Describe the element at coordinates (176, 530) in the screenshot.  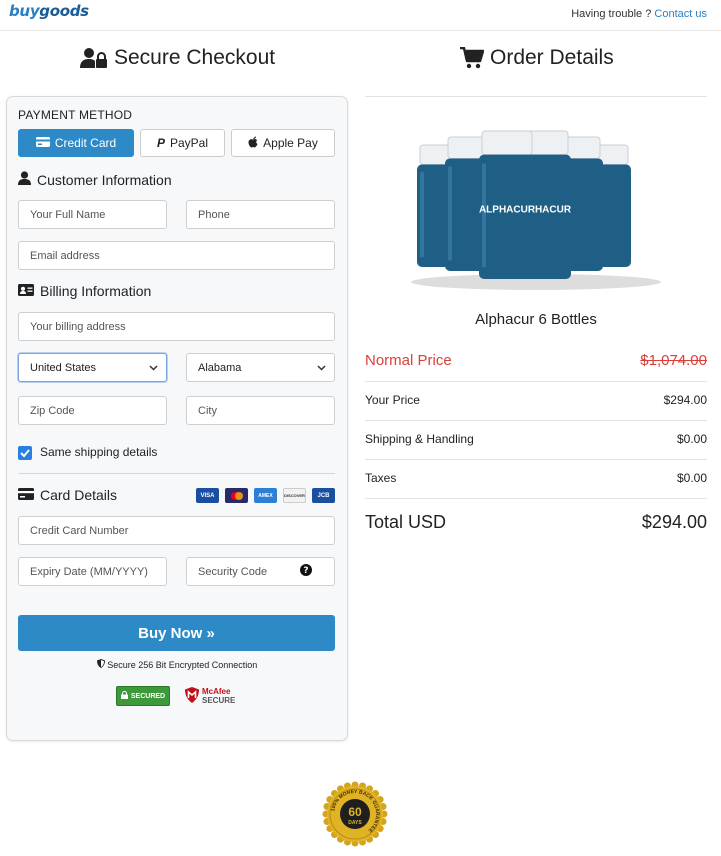
I see `card-number-input: Credit Card Number` at that location.